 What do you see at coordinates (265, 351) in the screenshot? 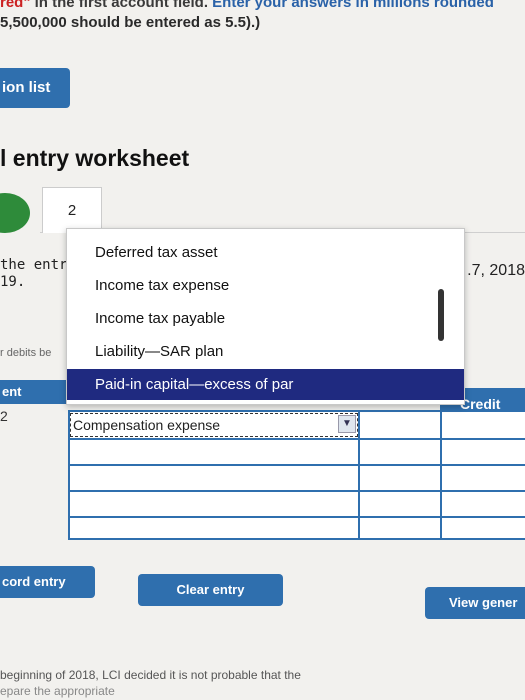
I see `dropdown-option: Liability—SAR plan` at bounding box center [265, 351].